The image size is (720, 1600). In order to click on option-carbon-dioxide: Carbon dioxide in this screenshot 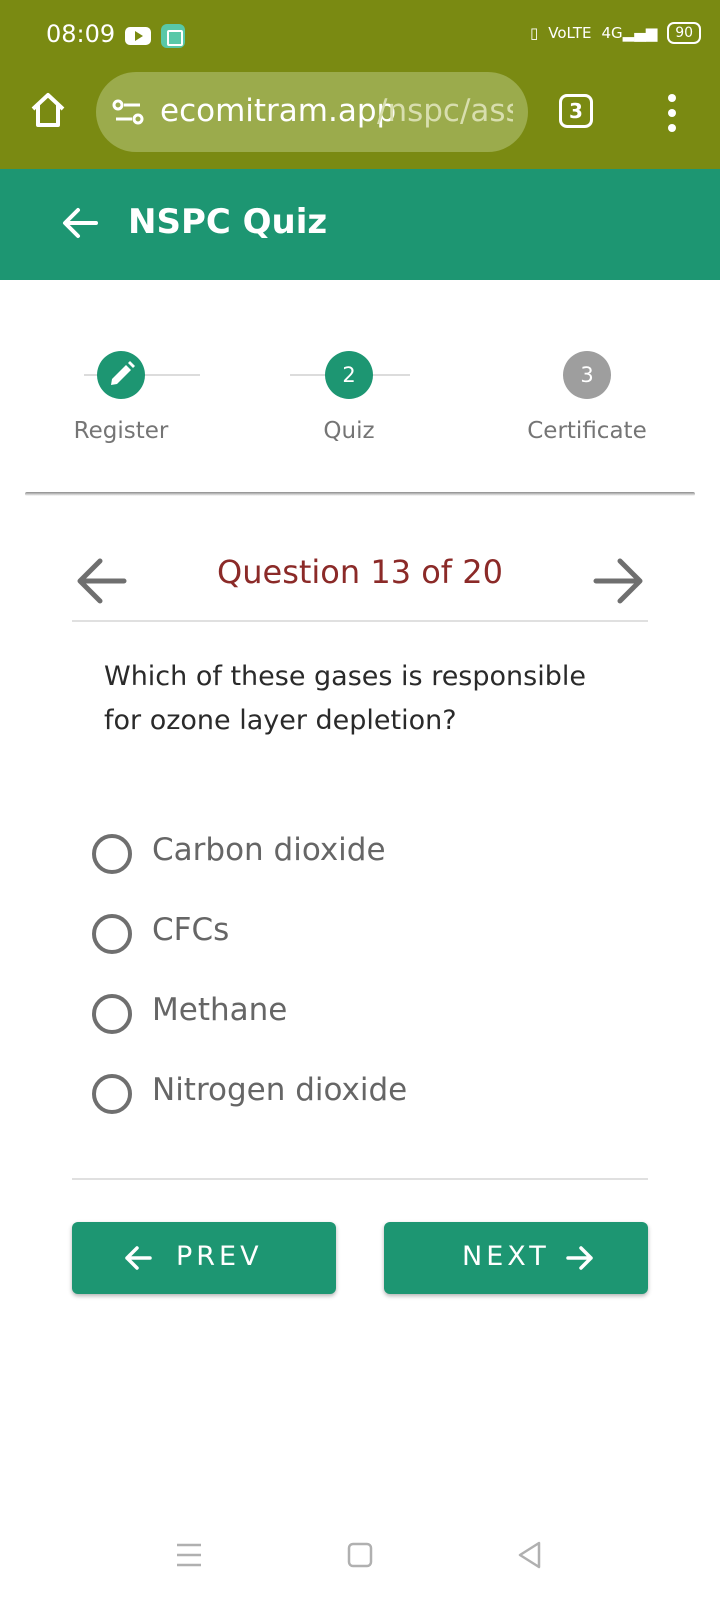, I will do `click(360, 854)`.